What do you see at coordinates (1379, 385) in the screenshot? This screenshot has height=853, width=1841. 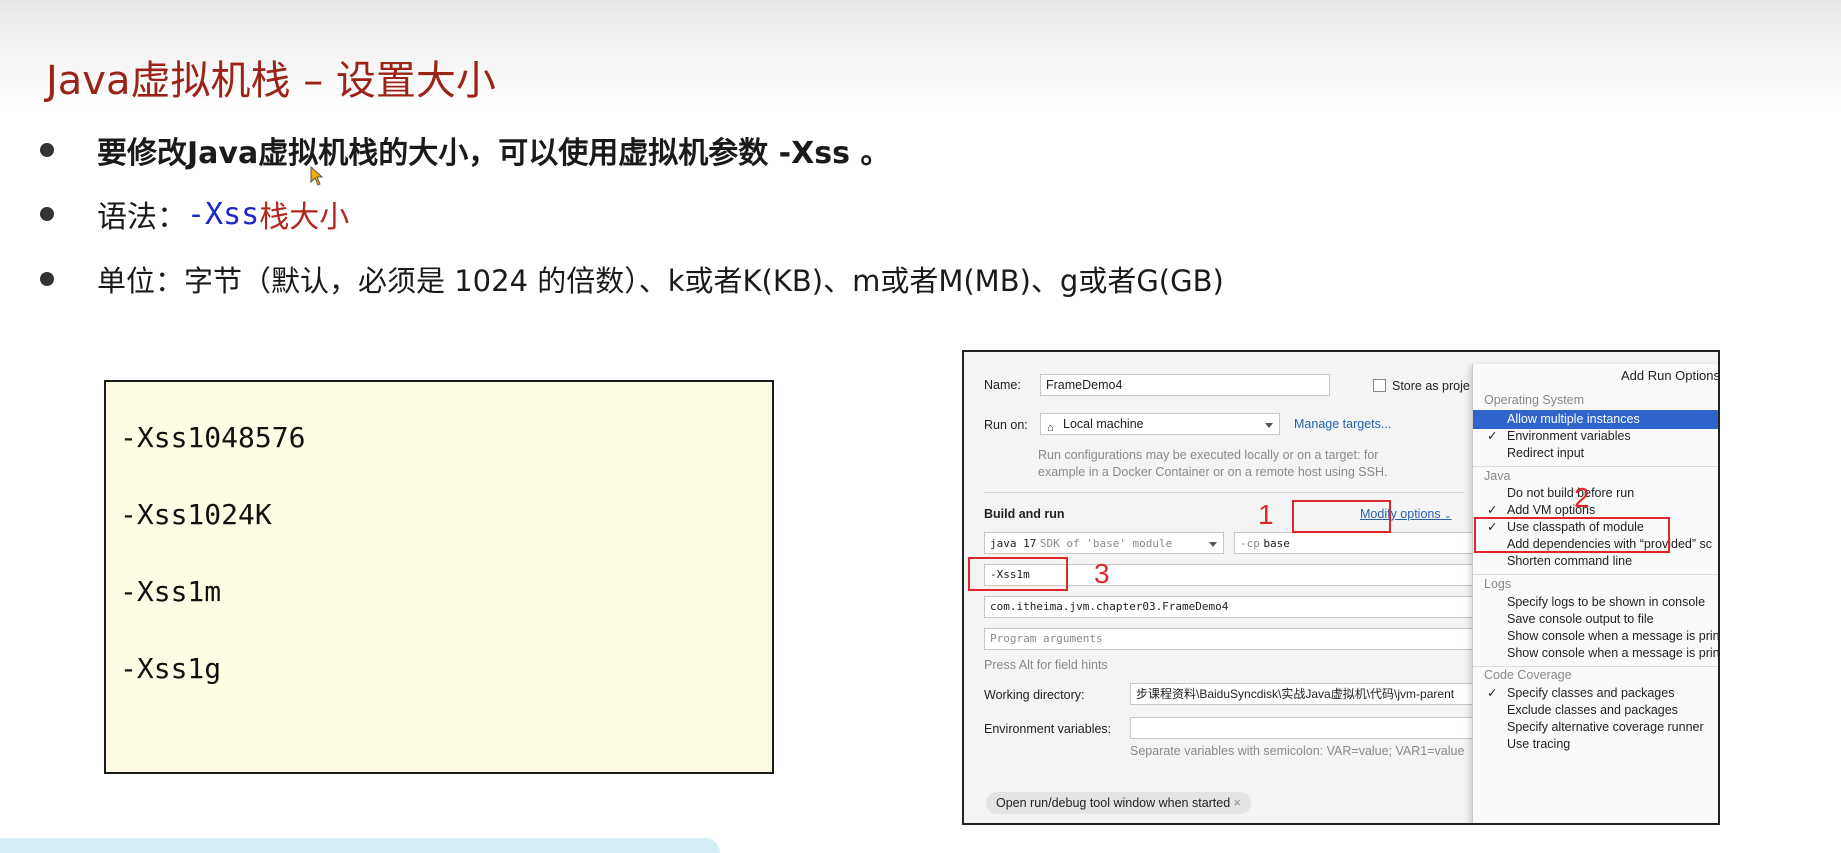 I see `store-as-project-checkbox` at bounding box center [1379, 385].